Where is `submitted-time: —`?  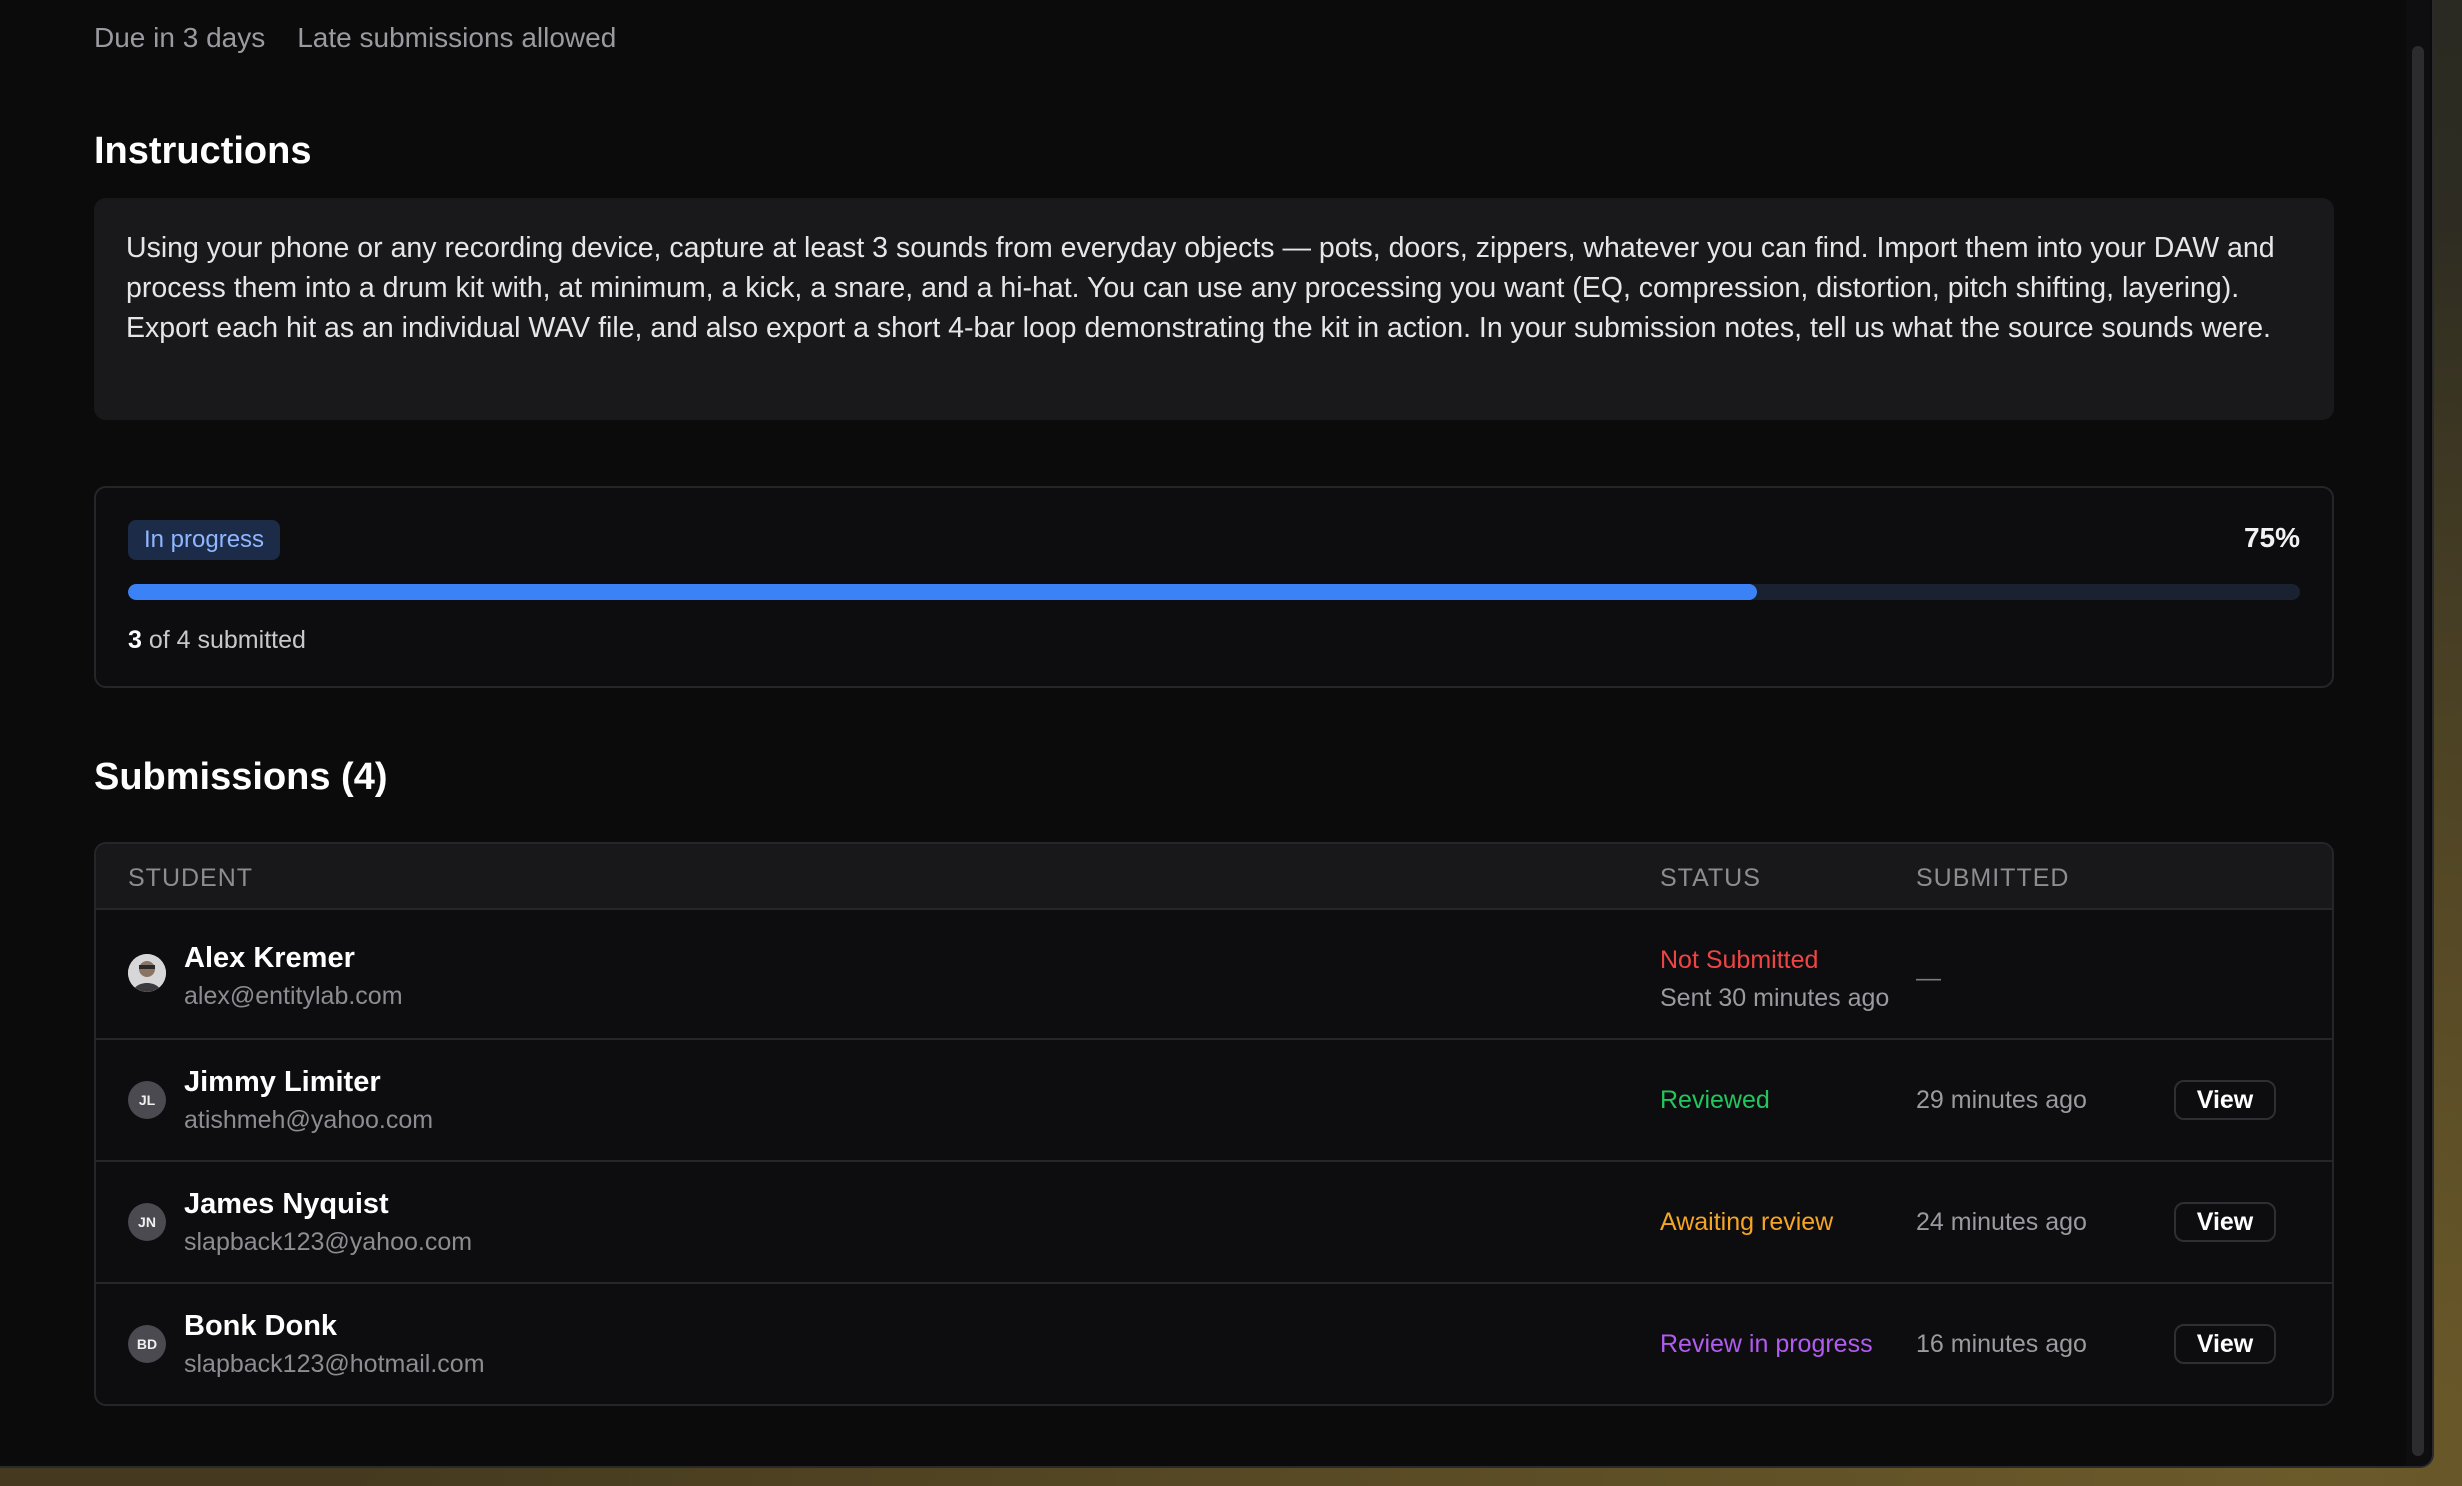 submitted-time: — is located at coordinates (1928, 978).